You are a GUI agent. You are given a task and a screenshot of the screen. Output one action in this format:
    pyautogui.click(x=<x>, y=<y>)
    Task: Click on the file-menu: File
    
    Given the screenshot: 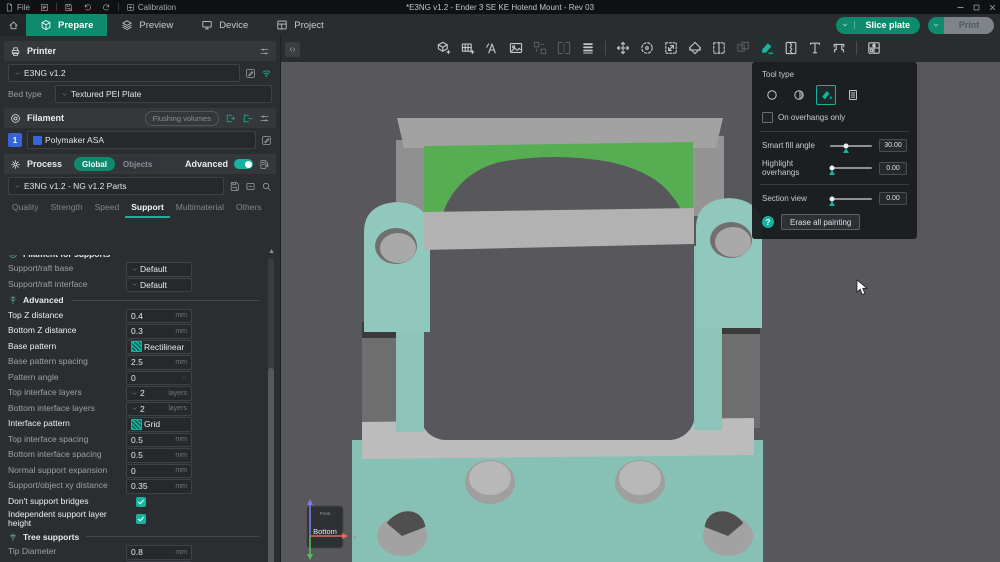 What is the action you would take?
    pyautogui.click(x=17, y=7)
    